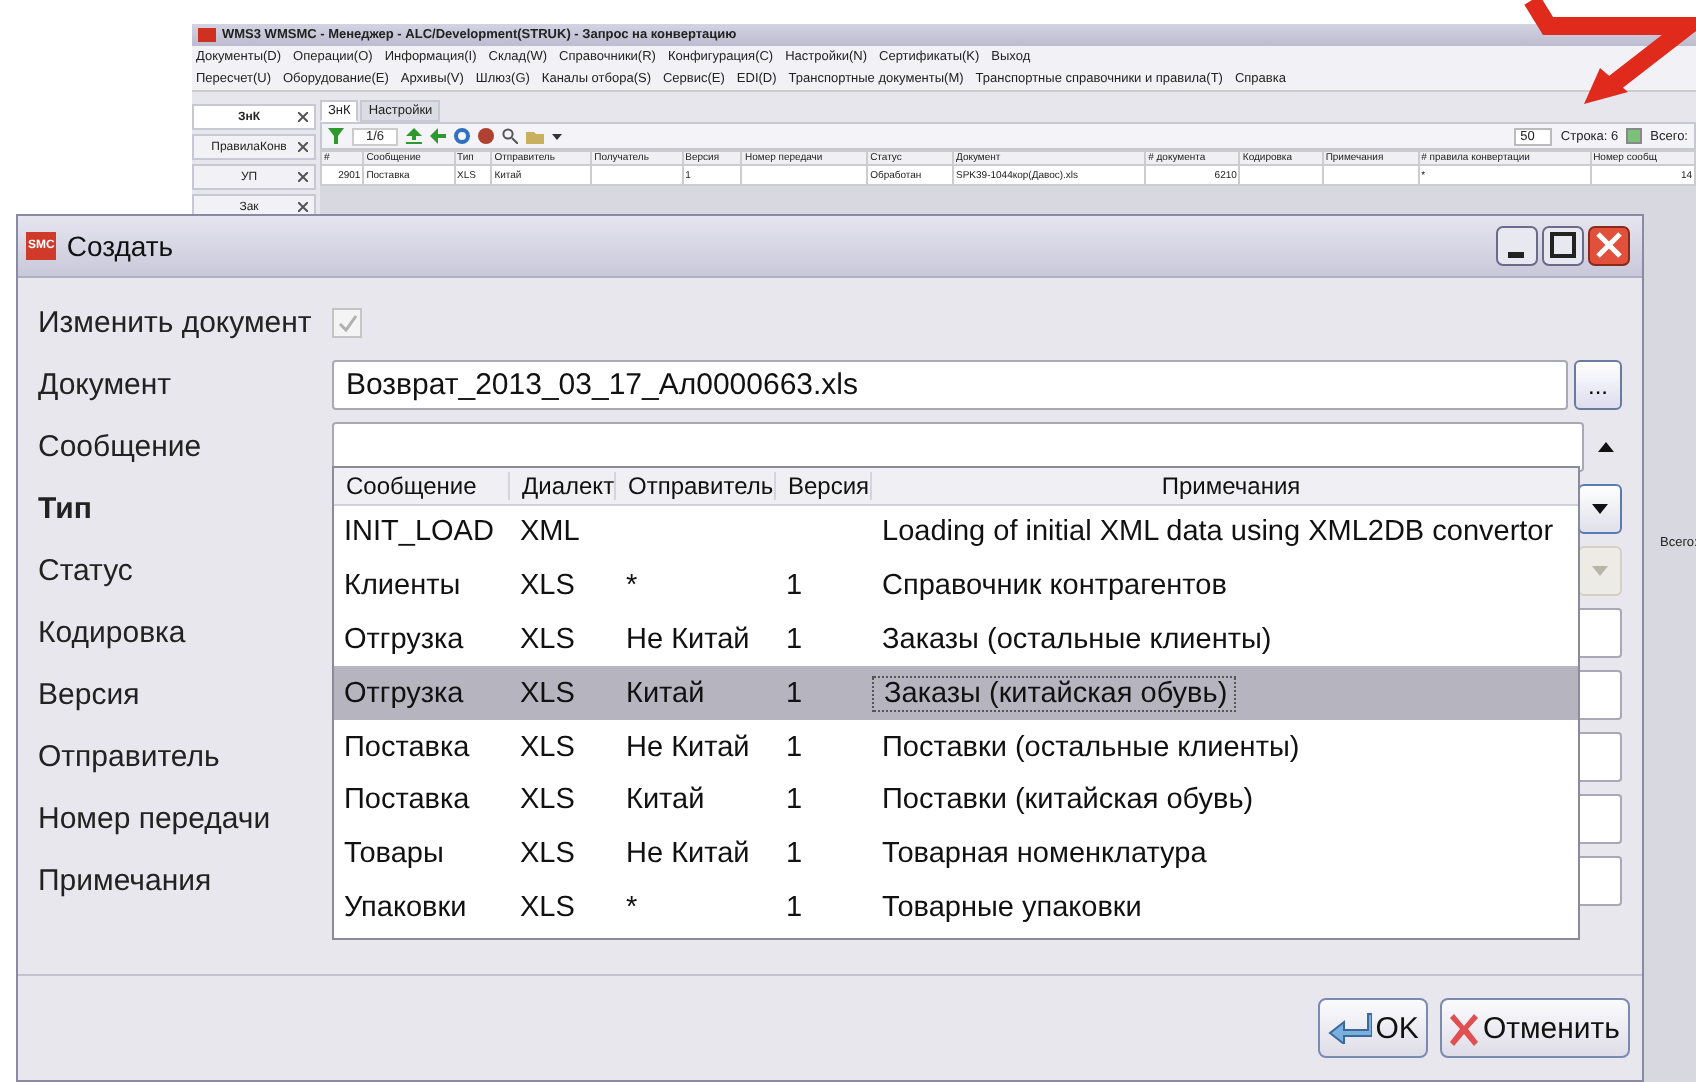 The image size is (1696, 1082). What do you see at coordinates (510, 136) in the screenshot?
I see `search-icon` at bounding box center [510, 136].